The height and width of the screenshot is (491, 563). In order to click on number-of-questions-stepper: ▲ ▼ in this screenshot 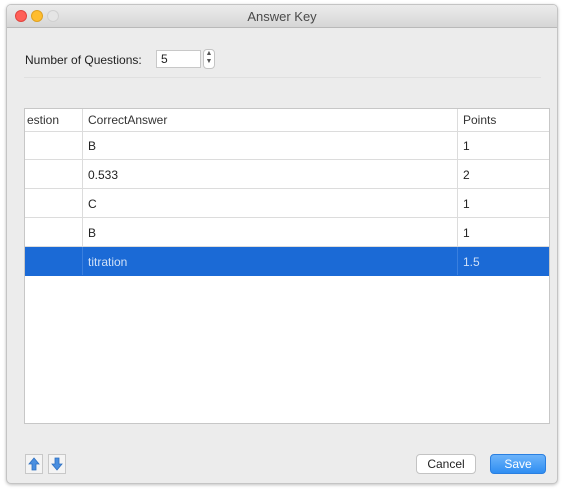, I will do `click(209, 59)`.